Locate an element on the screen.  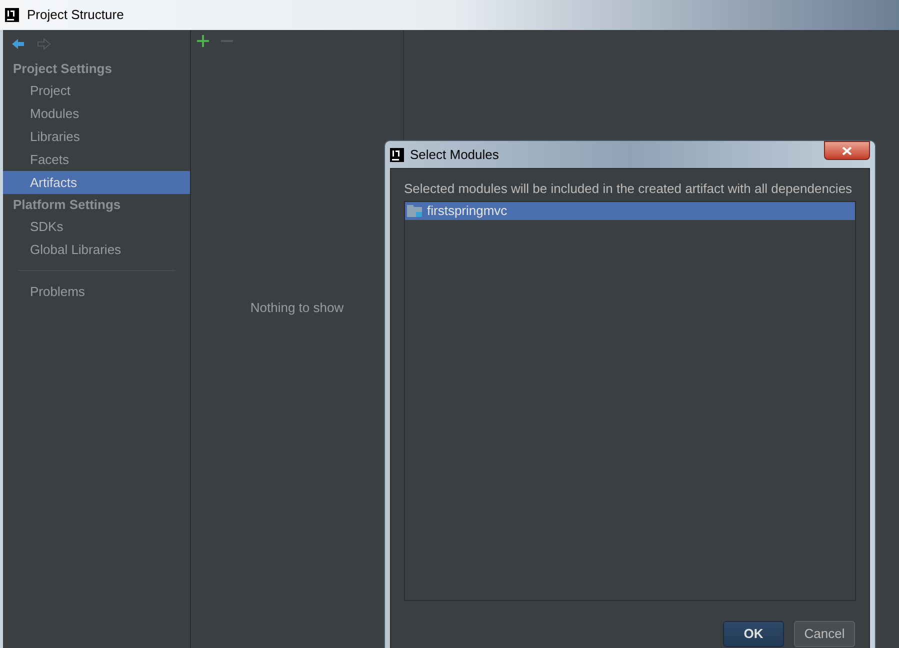
close-icon is located at coordinates (847, 150).